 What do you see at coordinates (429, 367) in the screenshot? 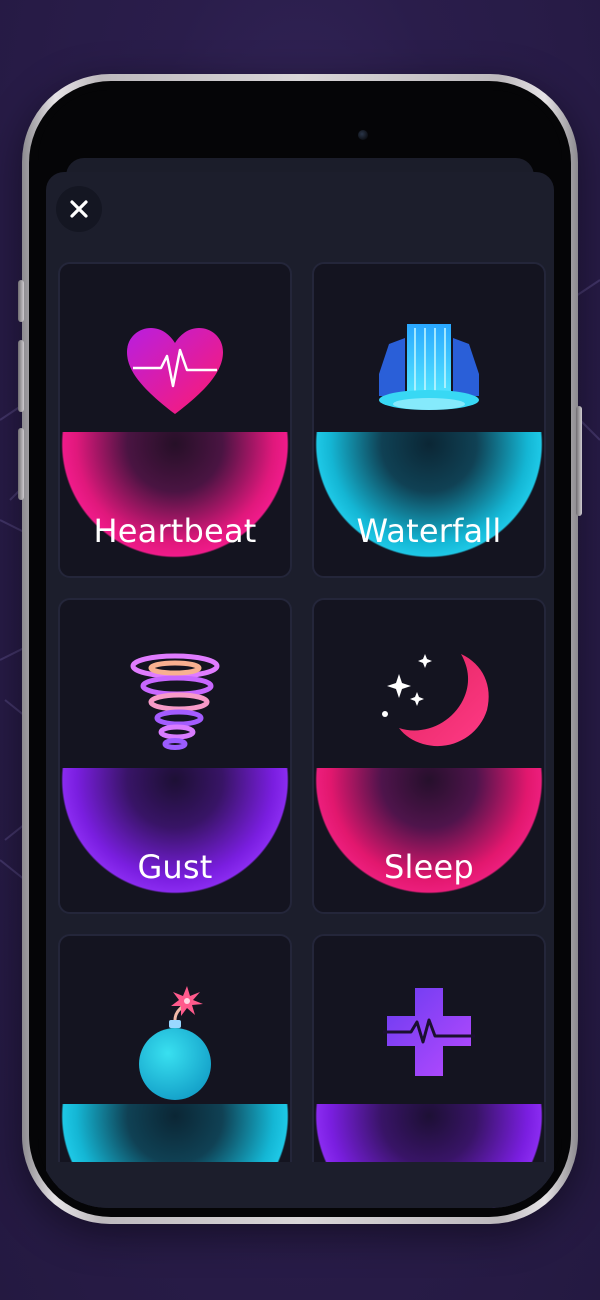
I see `waterfall-icon` at bounding box center [429, 367].